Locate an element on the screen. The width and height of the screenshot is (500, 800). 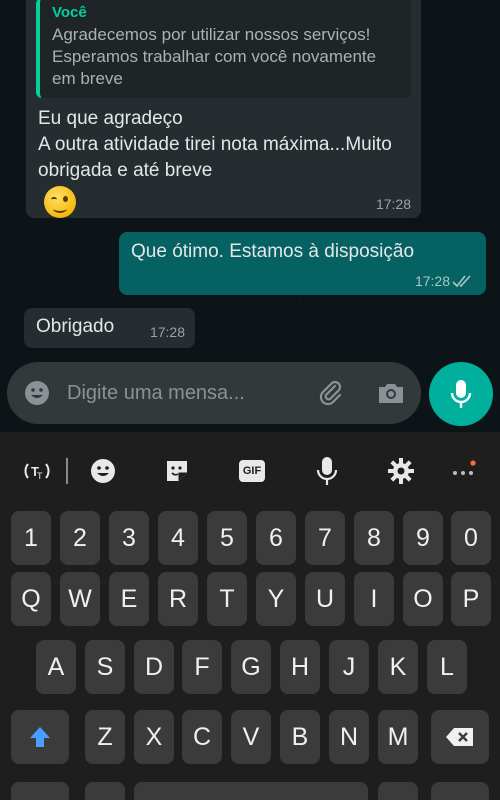
period-key is located at coordinates (398, 791).